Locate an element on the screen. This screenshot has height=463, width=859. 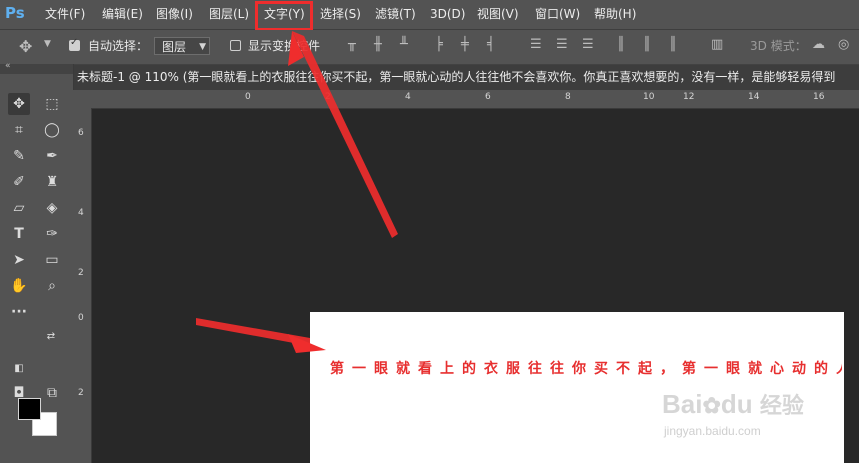
distribute-right-icon: ║ is located at coordinates (673, 44).